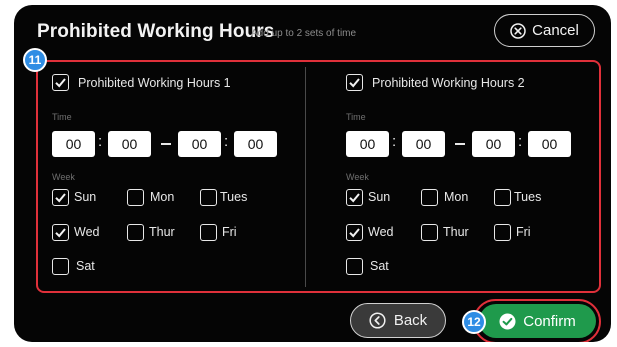 This screenshot has width=617, height=347. Describe the element at coordinates (429, 232) in the screenshot. I see `set-2-day-thur-checkbox` at that location.